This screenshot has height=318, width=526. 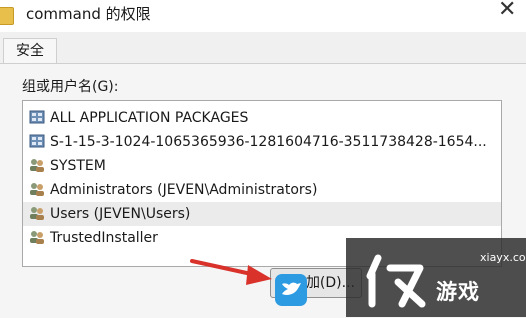 What do you see at coordinates (7, 16) in the screenshot?
I see `folder-icon` at bounding box center [7, 16].